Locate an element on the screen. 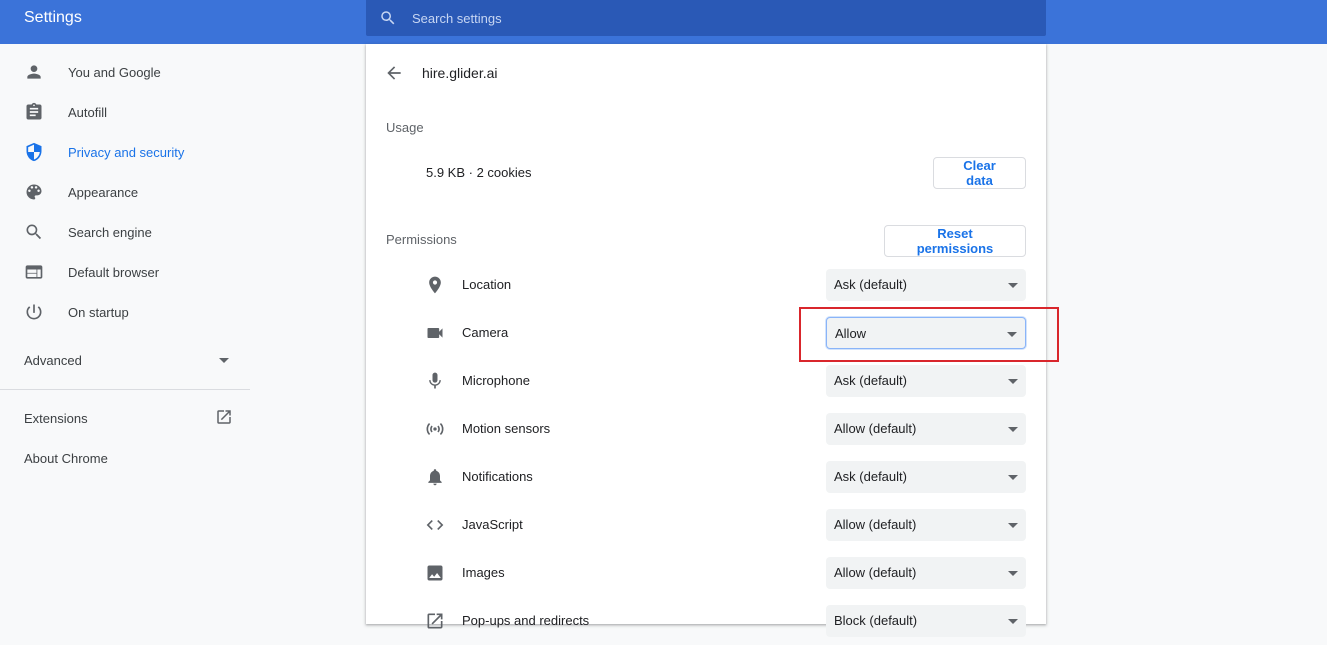 This screenshot has height=645, width=1327. sidebar-item-appearance: Appearance is located at coordinates (125, 192).